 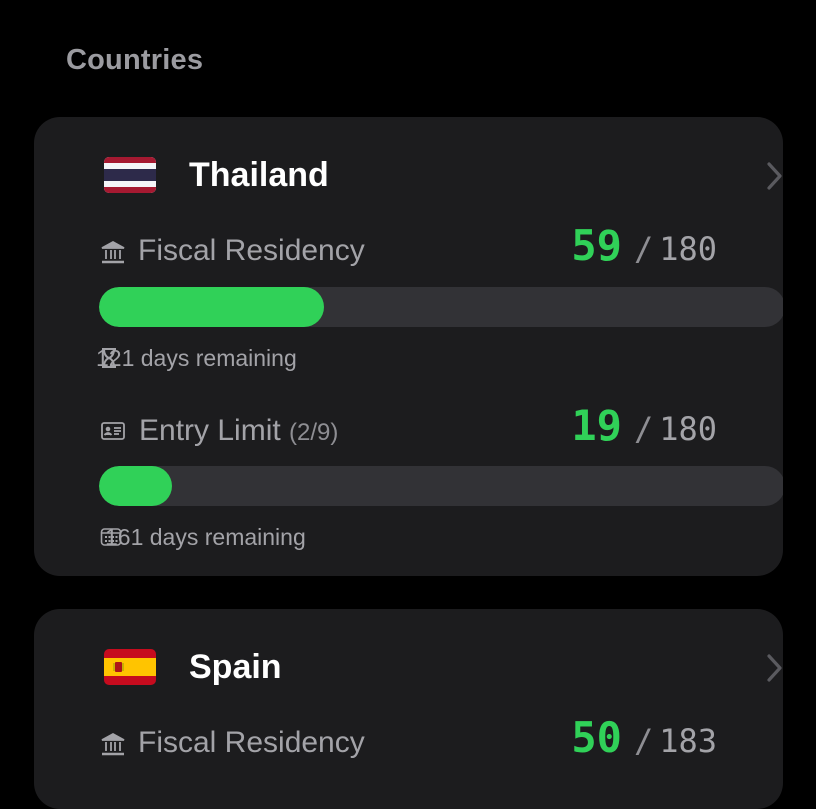 What do you see at coordinates (113, 431) in the screenshot?
I see `id-card-icon` at bounding box center [113, 431].